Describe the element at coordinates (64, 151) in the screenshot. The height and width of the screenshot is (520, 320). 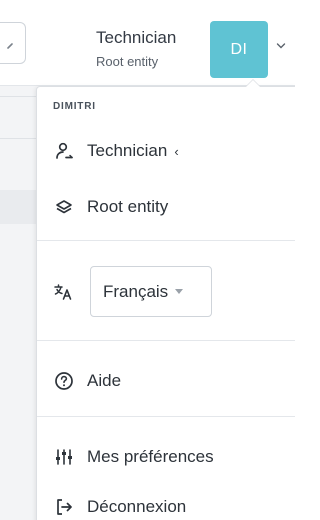
I see `user-switch-icon` at that location.